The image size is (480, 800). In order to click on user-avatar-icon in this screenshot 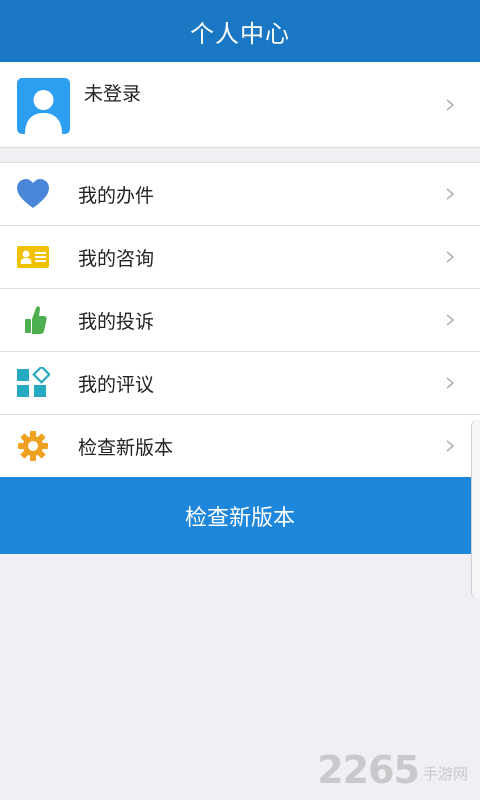, I will do `click(43, 106)`.